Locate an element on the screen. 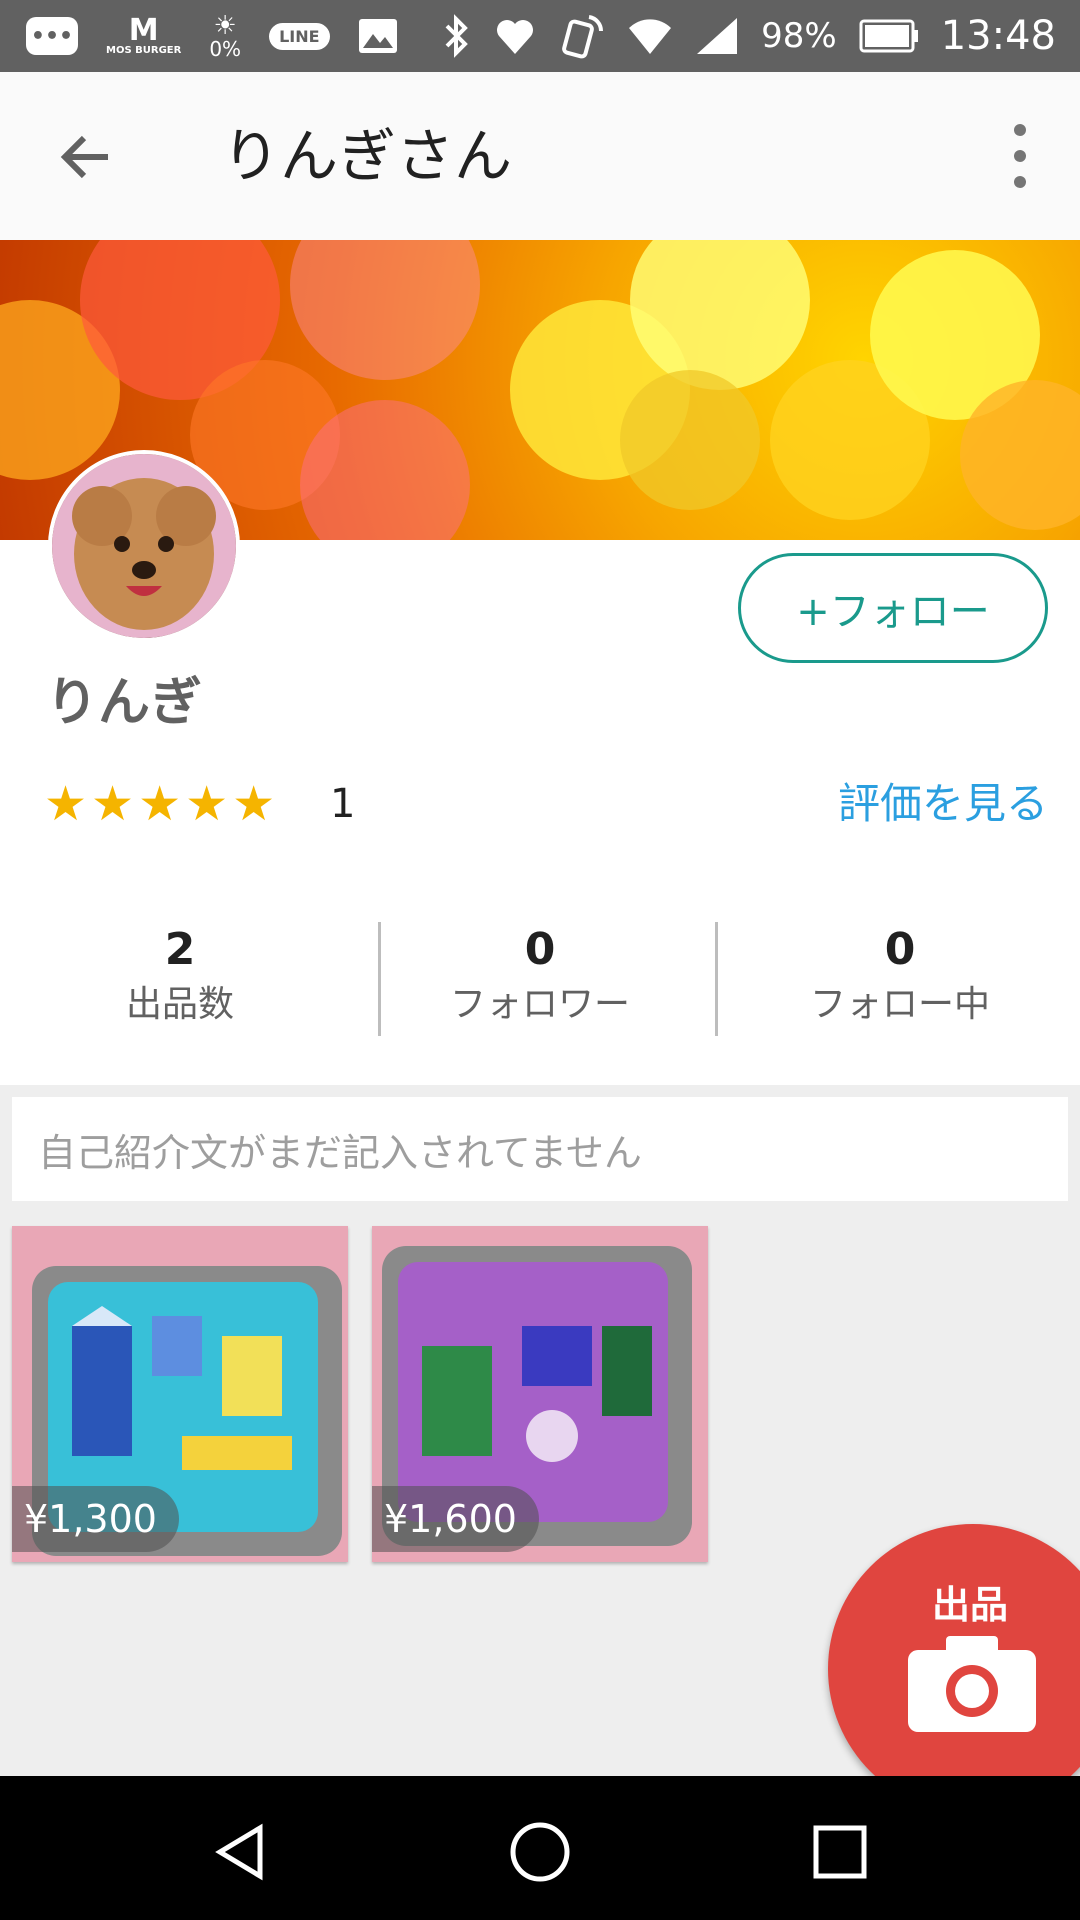 The width and height of the screenshot is (1080, 1920). line-icon: LINE is located at coordinates (299, 36).